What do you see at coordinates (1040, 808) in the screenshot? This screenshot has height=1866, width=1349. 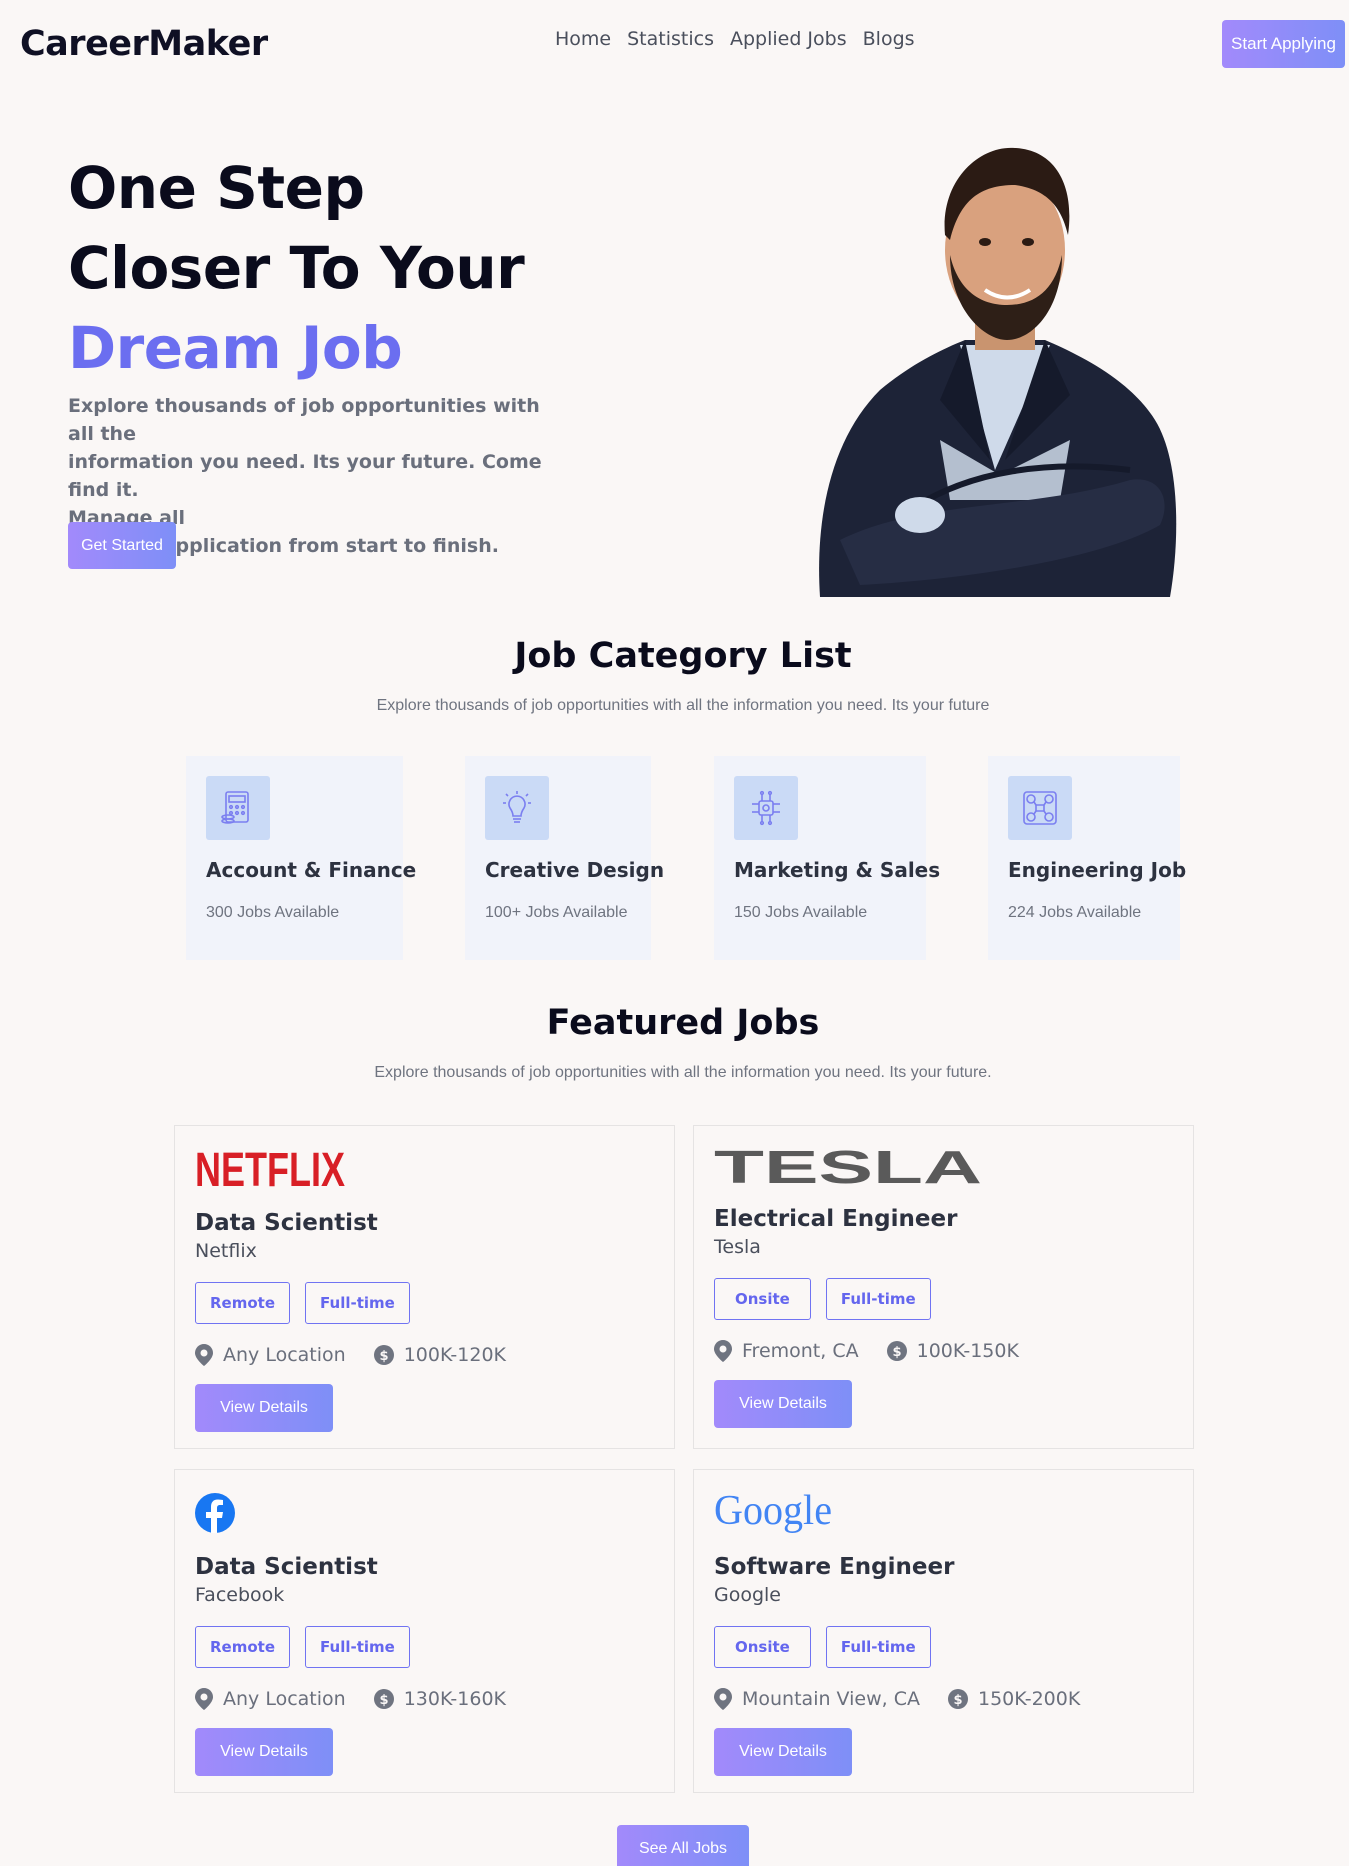 I see `network-icon` at bounding box center [1040, 808].